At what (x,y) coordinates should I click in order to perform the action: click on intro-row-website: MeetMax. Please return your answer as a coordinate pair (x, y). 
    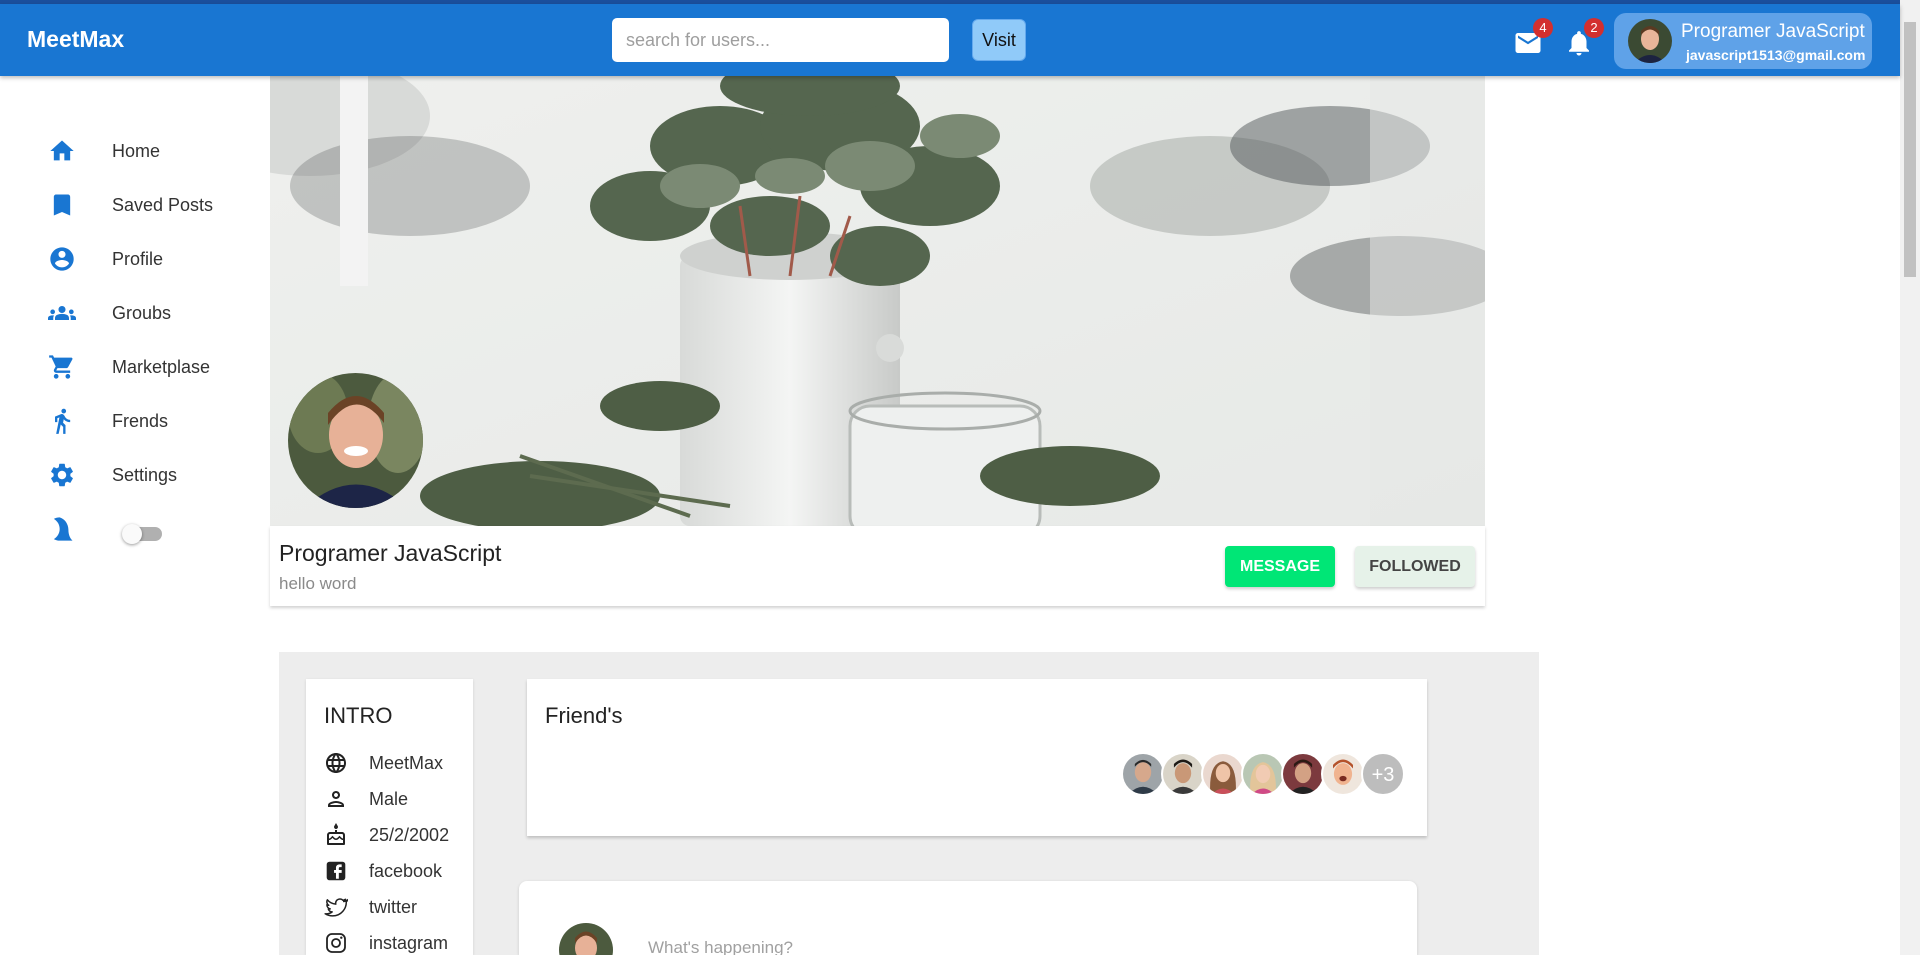
    Looking at the image, I should click on (399, 763).